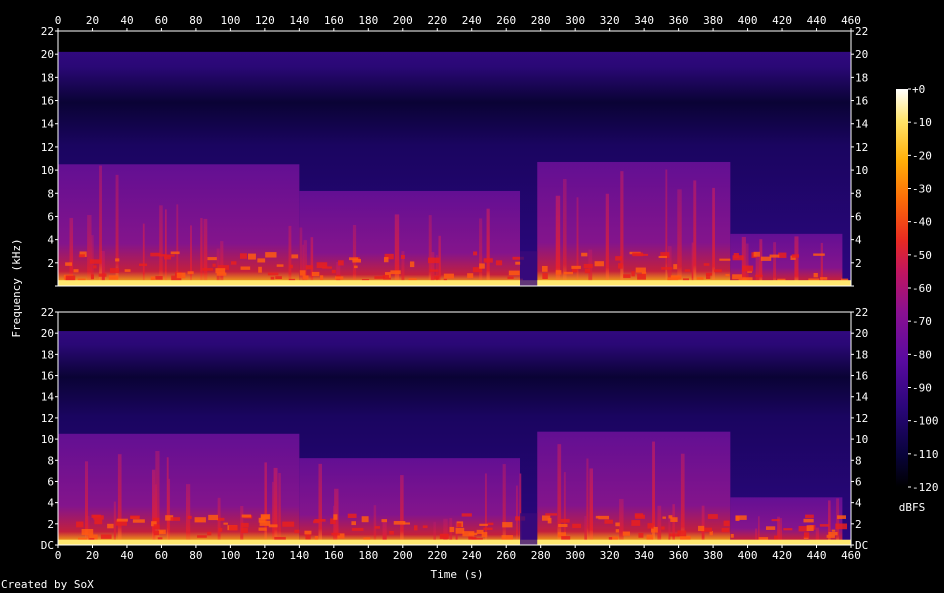  Describe the element at coordinates (529, 529) in the screenshot. I see `quiet-gap` at that location.